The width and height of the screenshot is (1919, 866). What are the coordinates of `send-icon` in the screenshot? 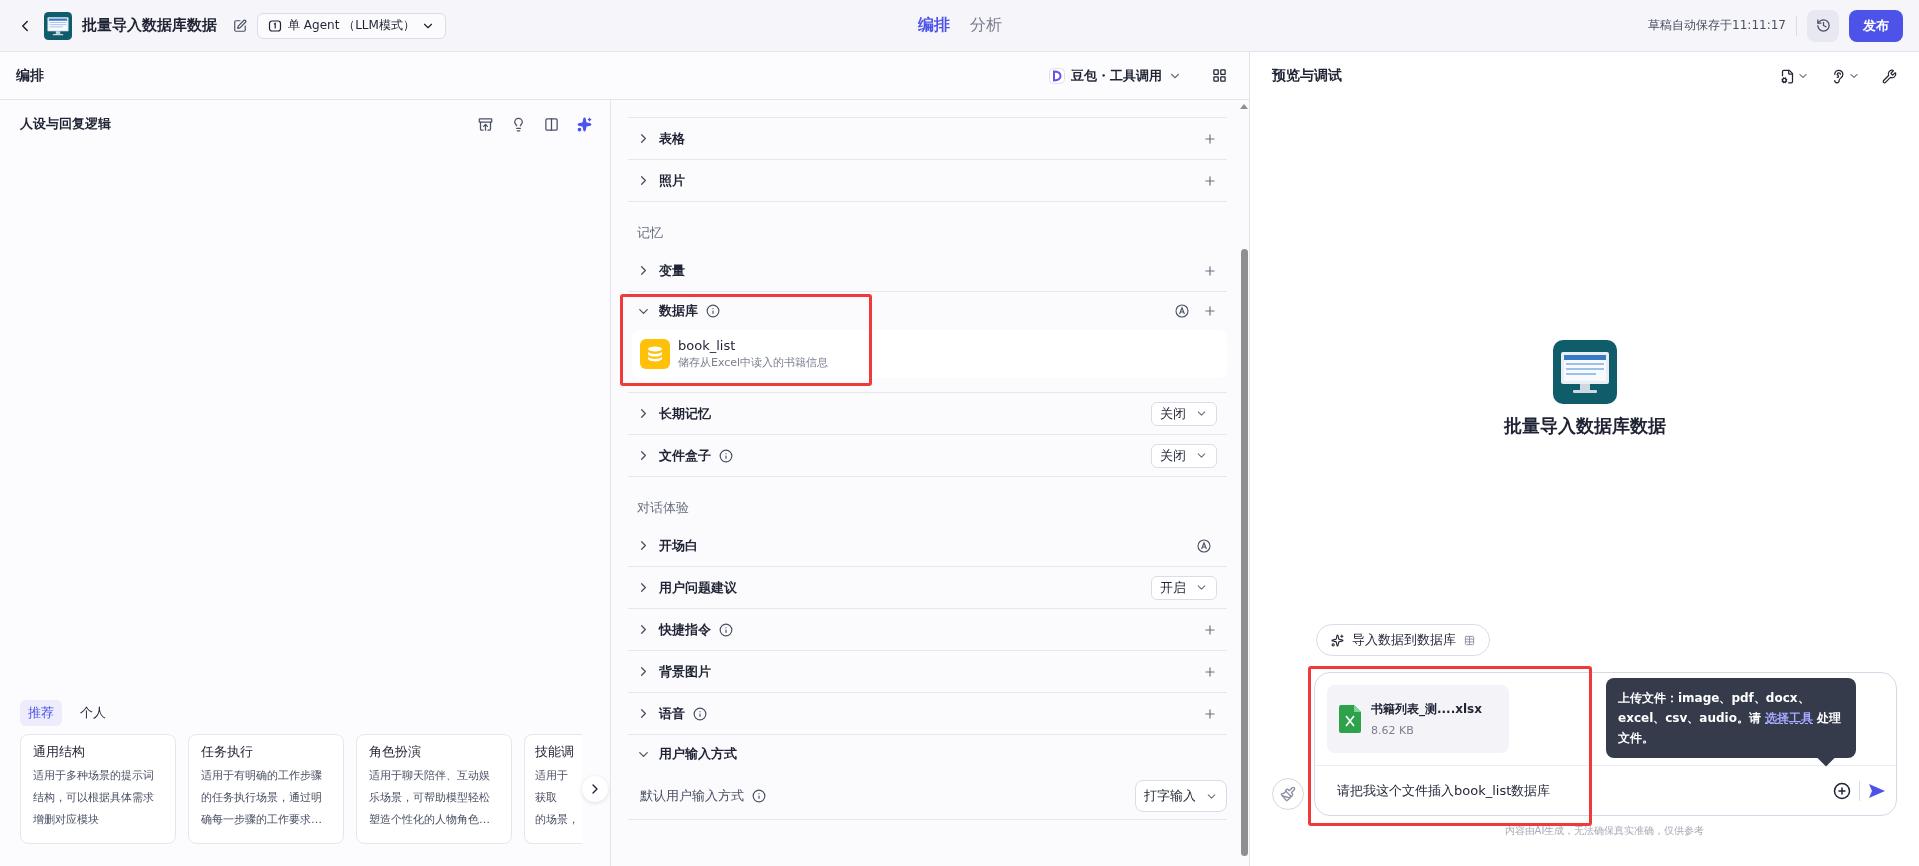 It's located at (1877, 790).